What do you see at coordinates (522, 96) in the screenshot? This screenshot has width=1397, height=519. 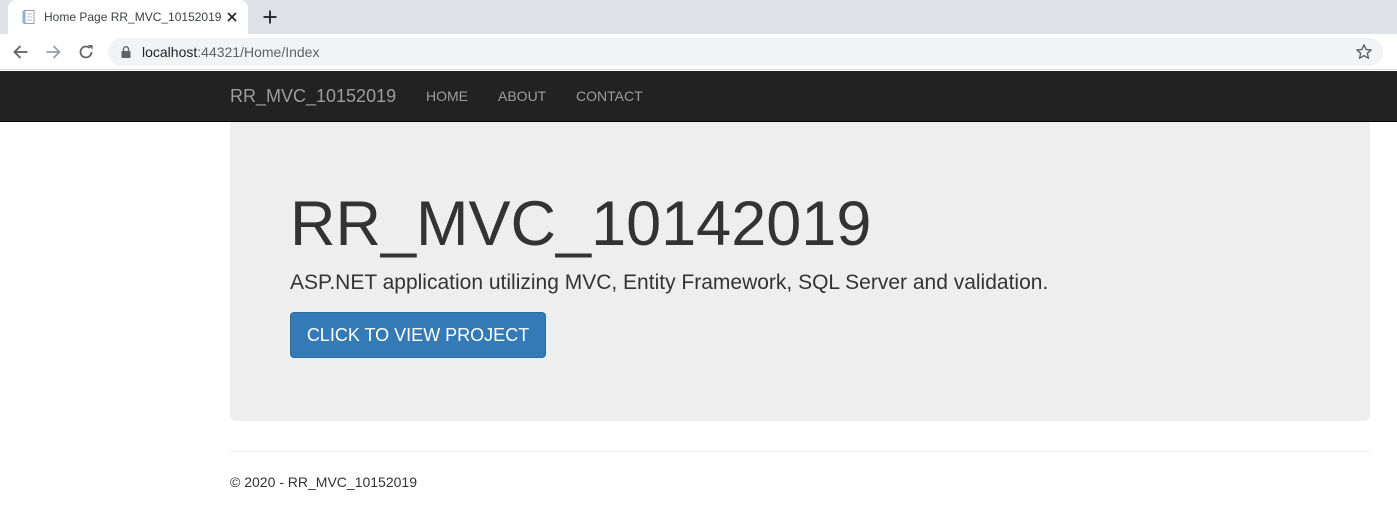 I see `nav-link-about: ABOUT` at bounding box center [522, 96].